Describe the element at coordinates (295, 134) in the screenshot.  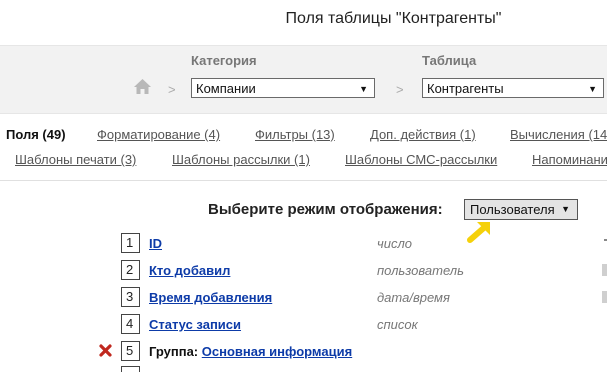
I see `tab-filters: Фильтры (13)` at that location.